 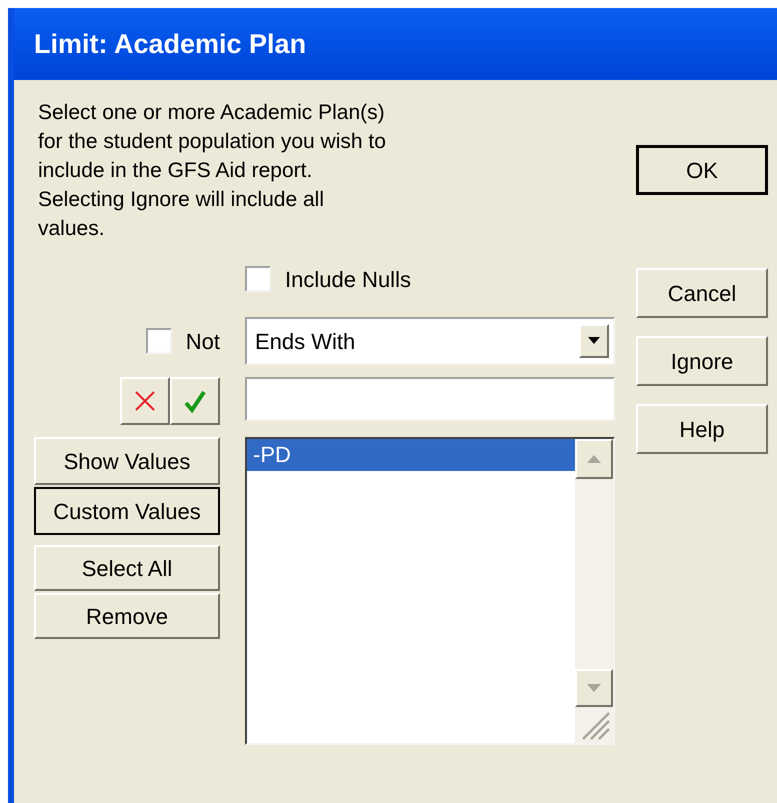 I want to click on dialog-button: Help, so click(x=702, y=429).